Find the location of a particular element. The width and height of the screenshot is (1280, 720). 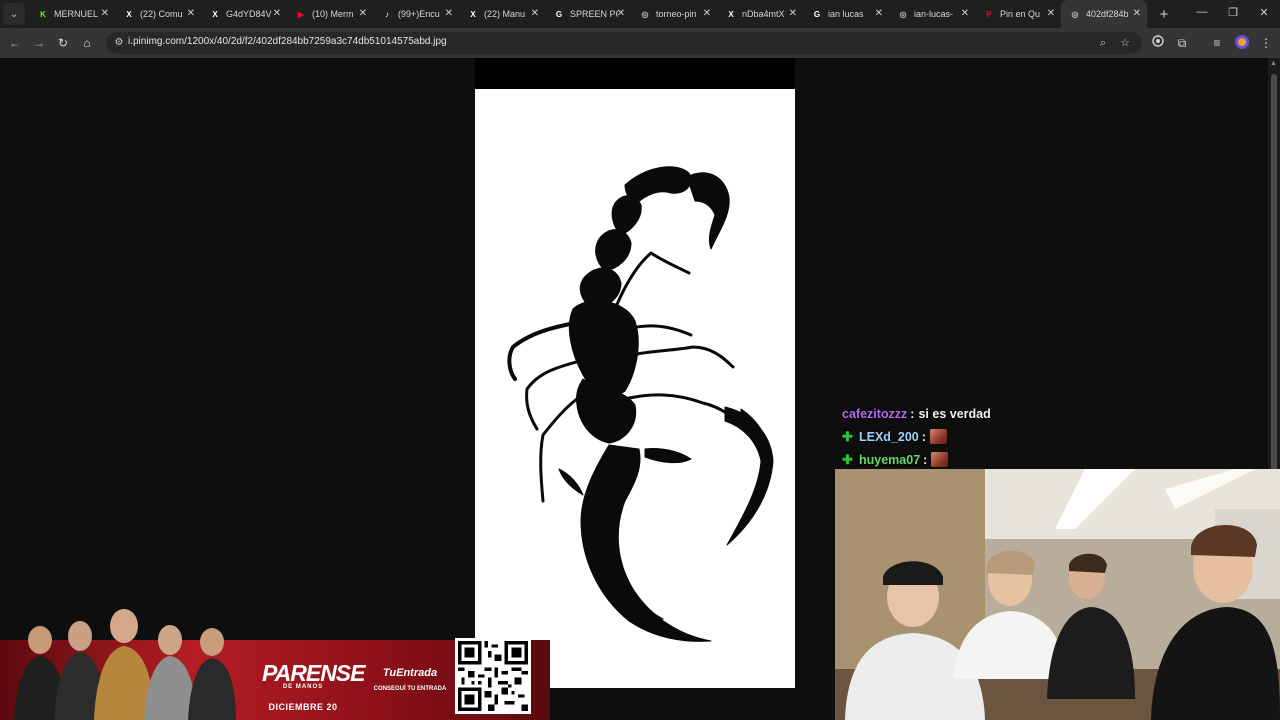

chat-message: cafezitozzz: si es verdad is located at coordinates (992, 413).